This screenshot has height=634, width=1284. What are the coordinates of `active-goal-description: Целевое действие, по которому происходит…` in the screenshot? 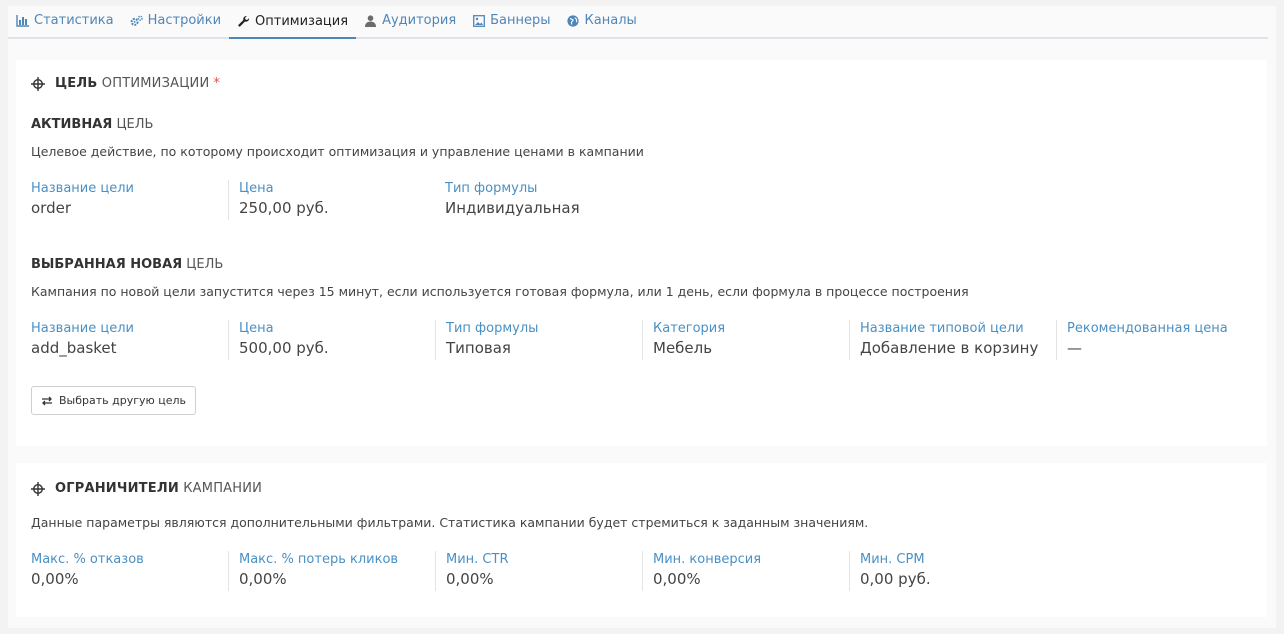 It's located at (337, 151).